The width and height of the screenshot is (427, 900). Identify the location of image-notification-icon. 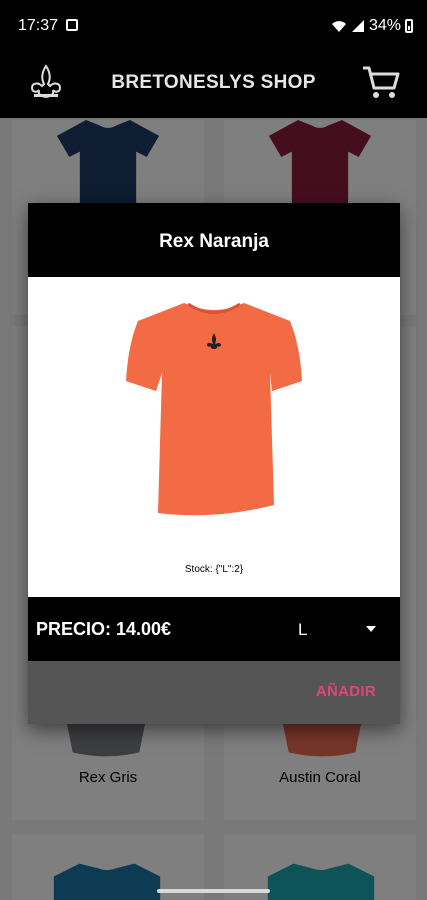
(72, 25).